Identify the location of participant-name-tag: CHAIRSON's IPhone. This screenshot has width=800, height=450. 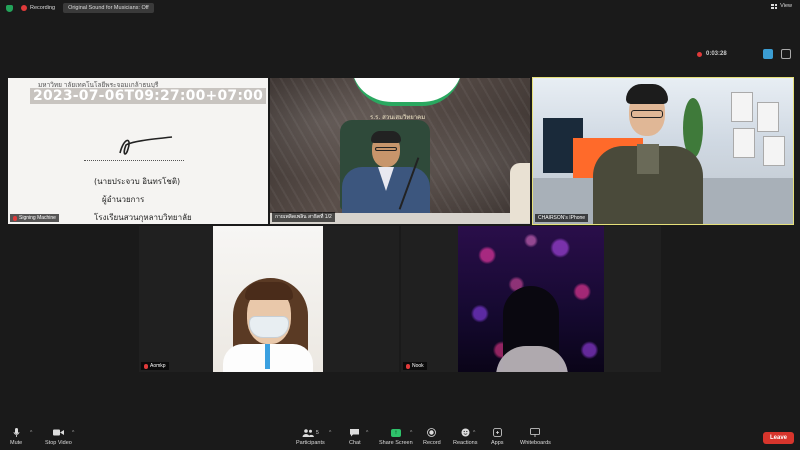
(562, 218).